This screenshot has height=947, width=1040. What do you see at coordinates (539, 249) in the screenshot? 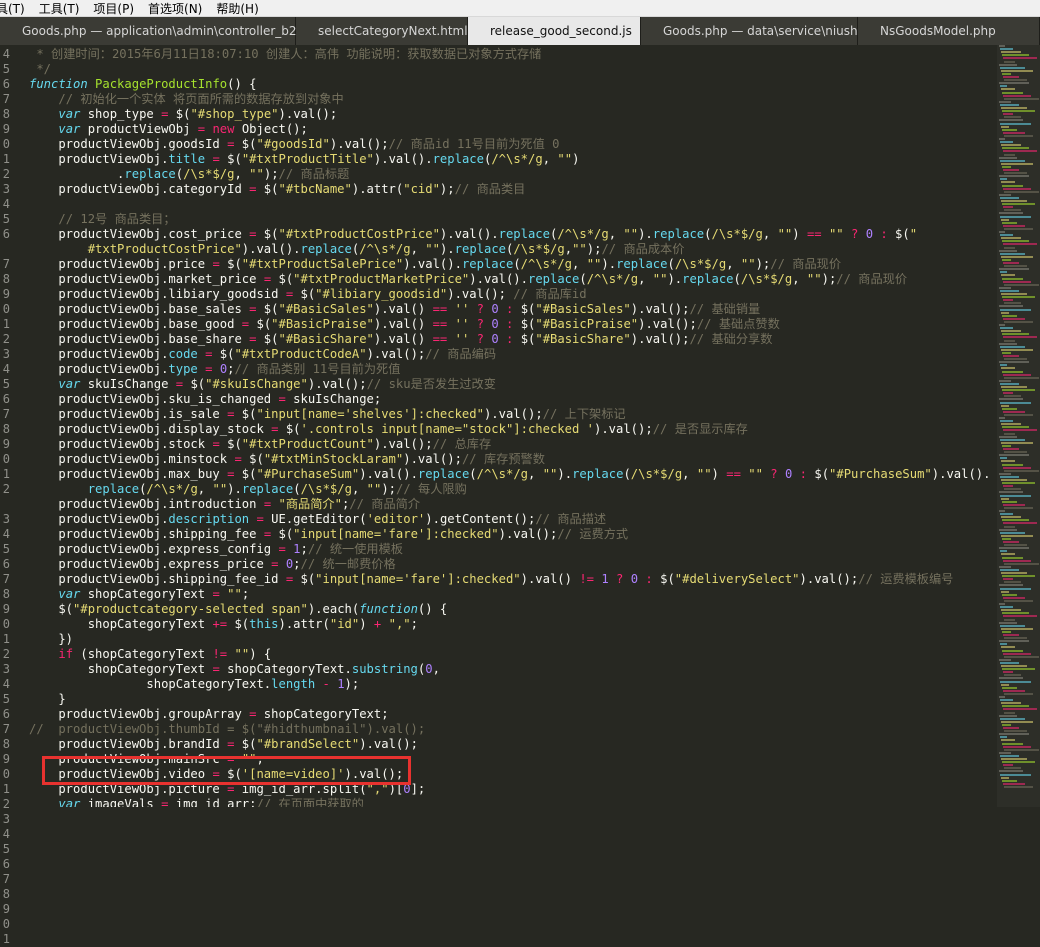
I see `code-token: /\s*$/g` at bounding box center [539, 249].